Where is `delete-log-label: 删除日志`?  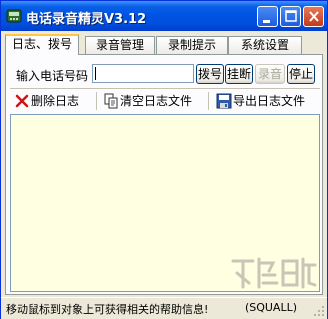 delete-log-label: 删除日志 is located at coordinates (55, 101).